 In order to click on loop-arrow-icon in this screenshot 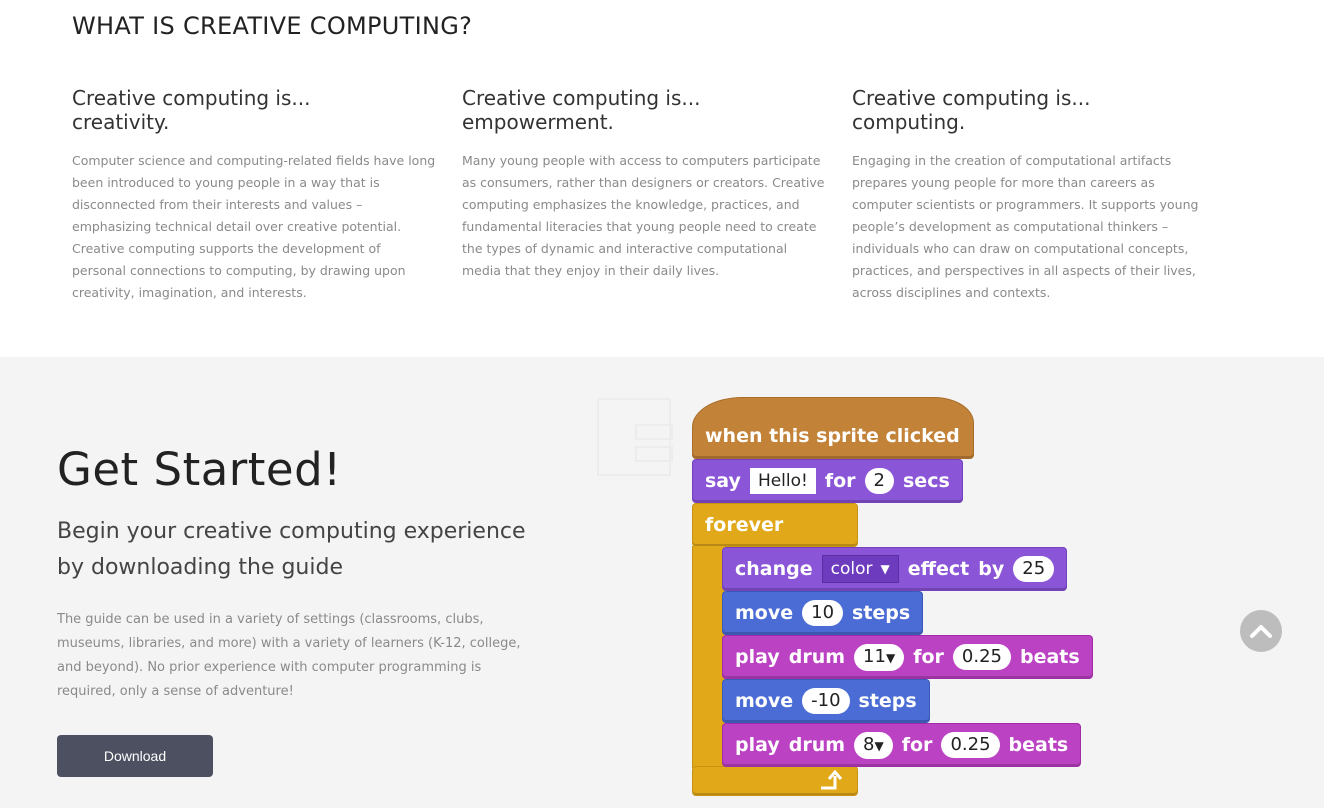, I will do `click(832, 780)`.